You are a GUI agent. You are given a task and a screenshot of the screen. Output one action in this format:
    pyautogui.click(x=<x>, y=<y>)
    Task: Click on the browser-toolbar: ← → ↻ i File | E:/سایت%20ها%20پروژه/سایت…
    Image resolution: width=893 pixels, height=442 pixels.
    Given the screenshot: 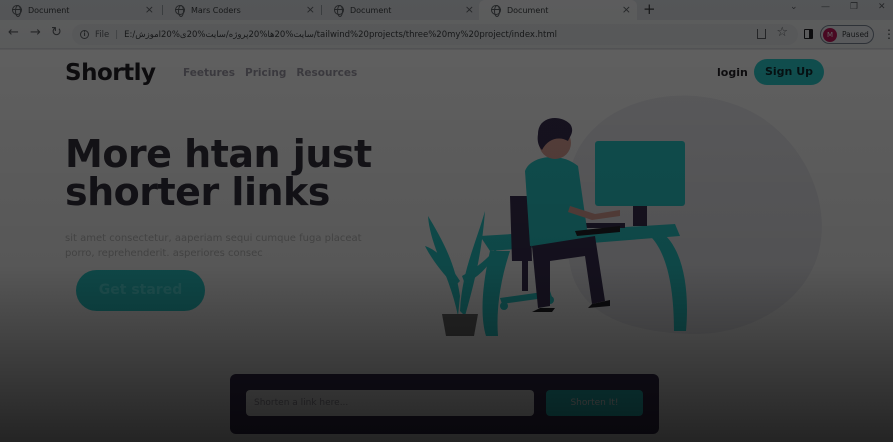 What is the action you would take?
    pyautogui.click(x=446, y=34)
    